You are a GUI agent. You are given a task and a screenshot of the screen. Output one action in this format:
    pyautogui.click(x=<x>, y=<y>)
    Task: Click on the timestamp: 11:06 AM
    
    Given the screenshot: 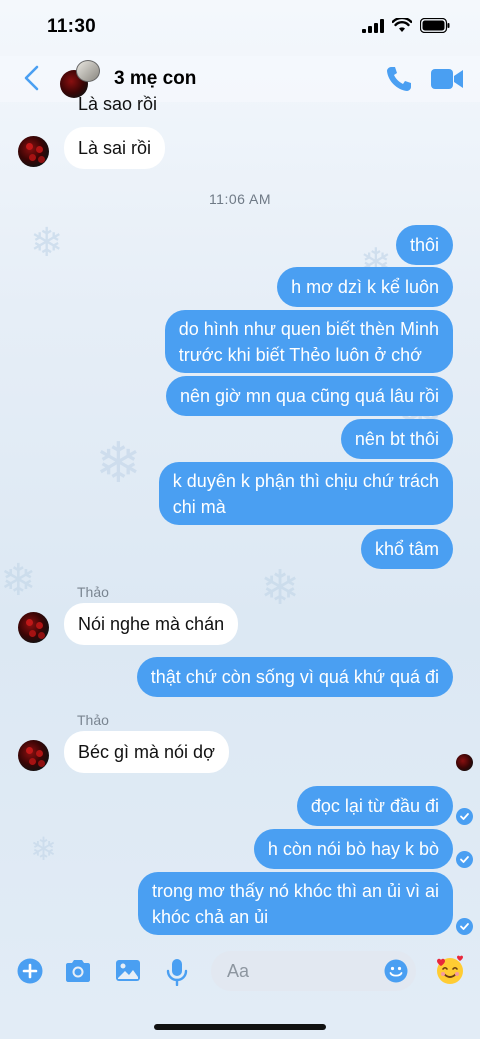 What is the action you would take?
    pyautogui.click(x=240, y=199)
    